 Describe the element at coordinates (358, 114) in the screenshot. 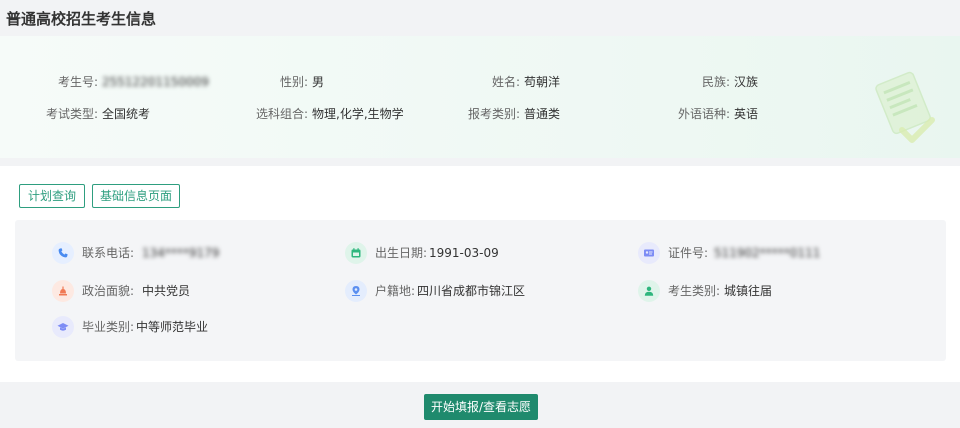

I see `subjects-value: 物理,化学,生物学` at that location.